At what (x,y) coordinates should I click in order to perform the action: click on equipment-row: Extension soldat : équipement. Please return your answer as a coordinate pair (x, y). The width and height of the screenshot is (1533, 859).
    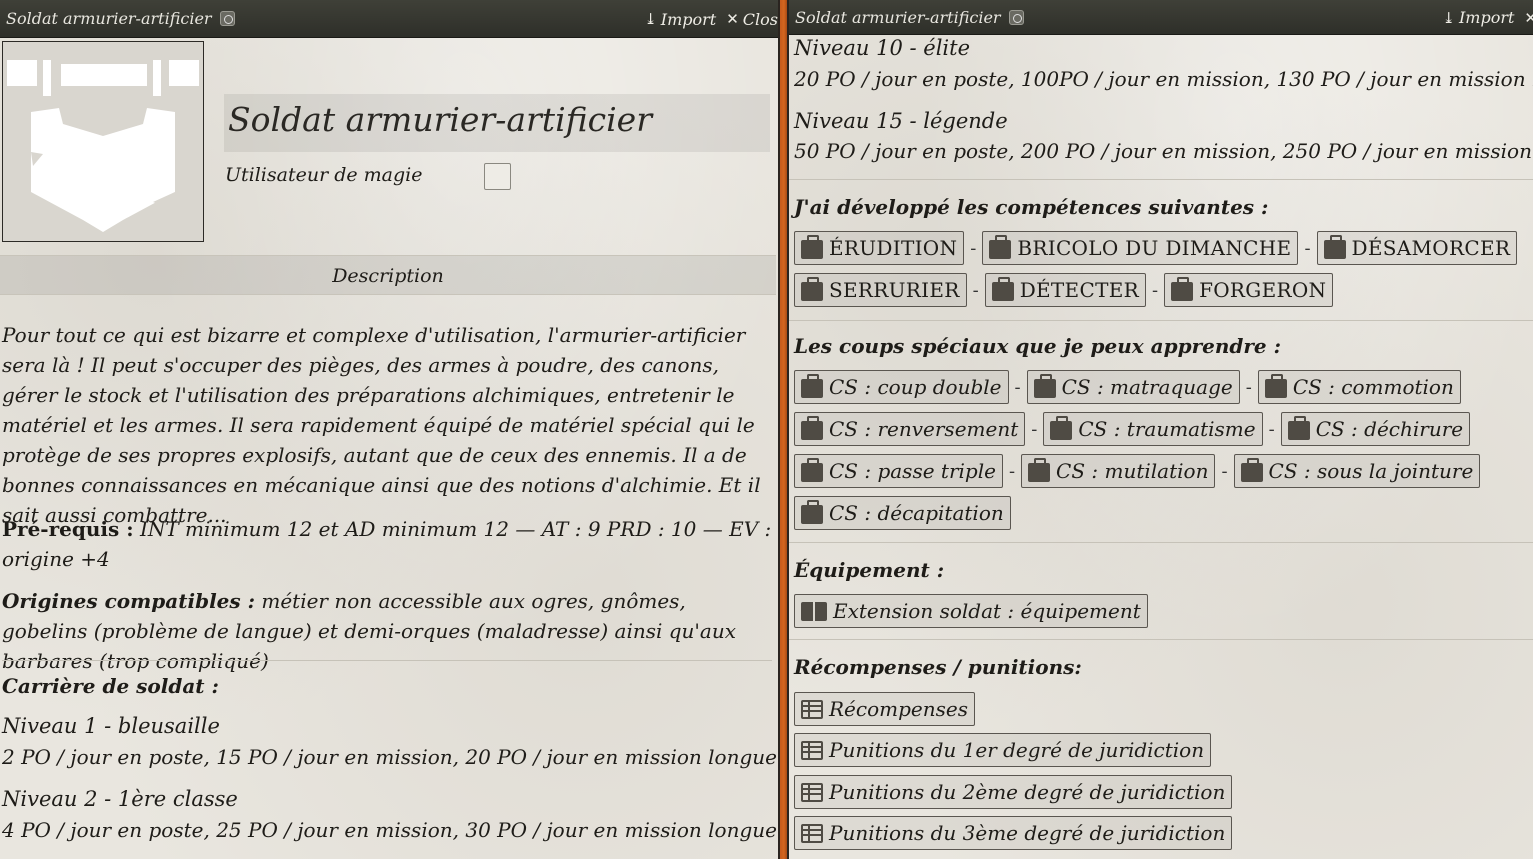
    Looking at the image, I should click on (971, 611).